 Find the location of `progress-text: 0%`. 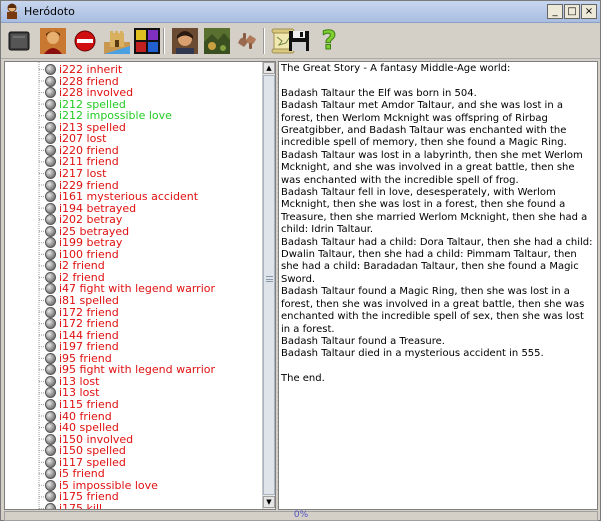

progress-text: 0% is located at coordinates (301, 515).